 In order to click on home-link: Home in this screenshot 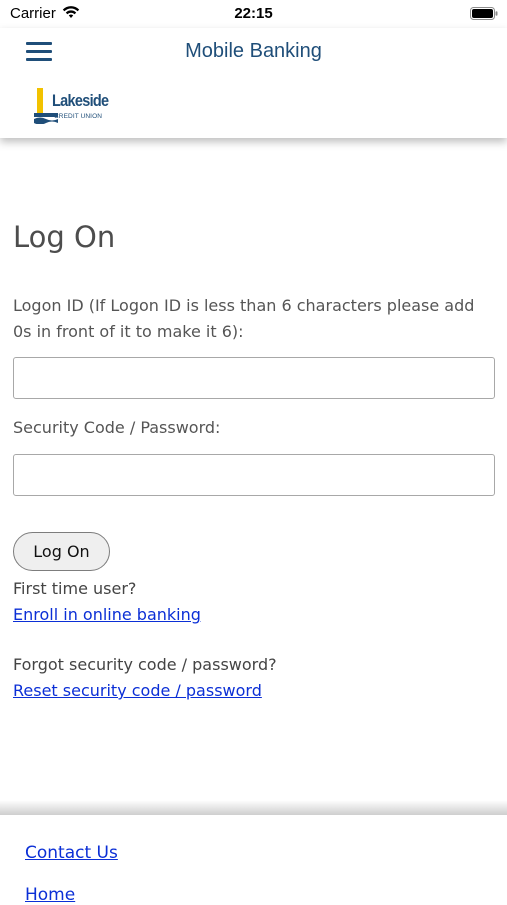, I will do `click(50, 895)`.